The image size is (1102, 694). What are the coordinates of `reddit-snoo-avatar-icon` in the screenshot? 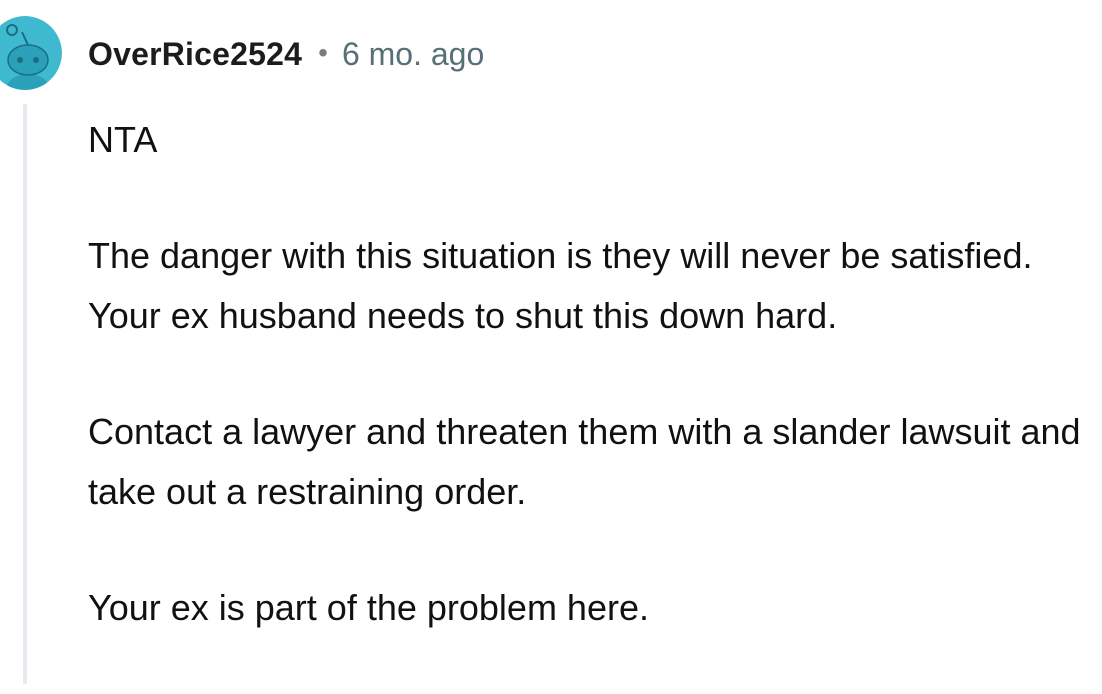 It's located at (31, 53).